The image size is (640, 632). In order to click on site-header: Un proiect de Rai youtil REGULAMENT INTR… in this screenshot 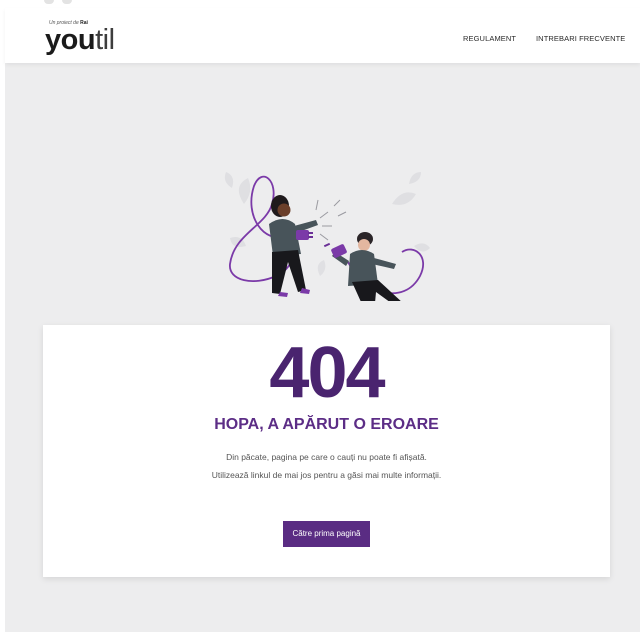, I will do `click(322, 35)`.